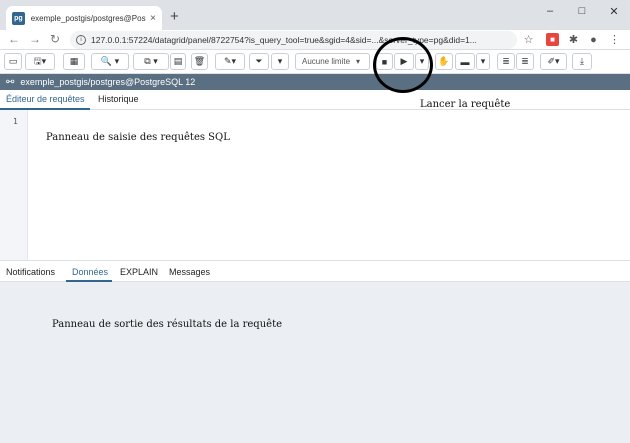 The width and height of the screenshot is (630, 443). I want to click on clear-dropdown-button: ✐▾, so click(553, 61).